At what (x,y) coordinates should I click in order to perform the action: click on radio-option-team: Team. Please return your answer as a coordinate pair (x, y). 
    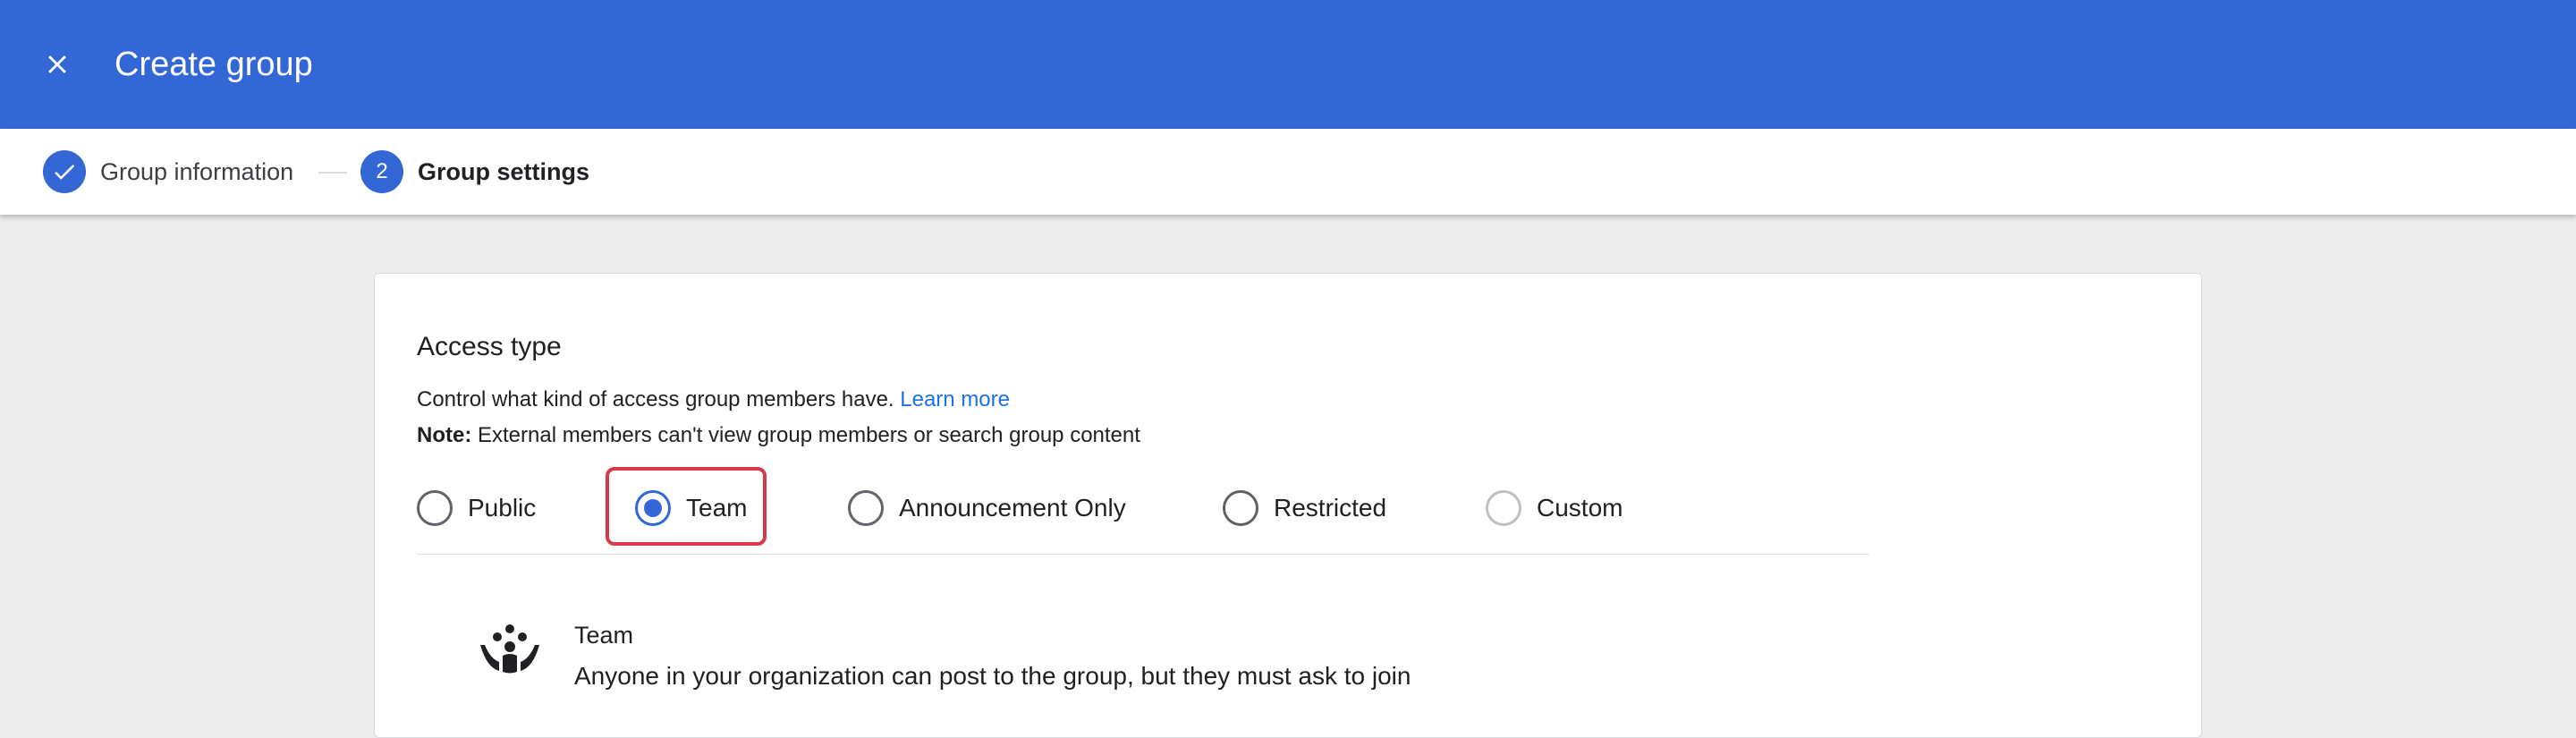
    Looking at the image, I should click on (691, 508).